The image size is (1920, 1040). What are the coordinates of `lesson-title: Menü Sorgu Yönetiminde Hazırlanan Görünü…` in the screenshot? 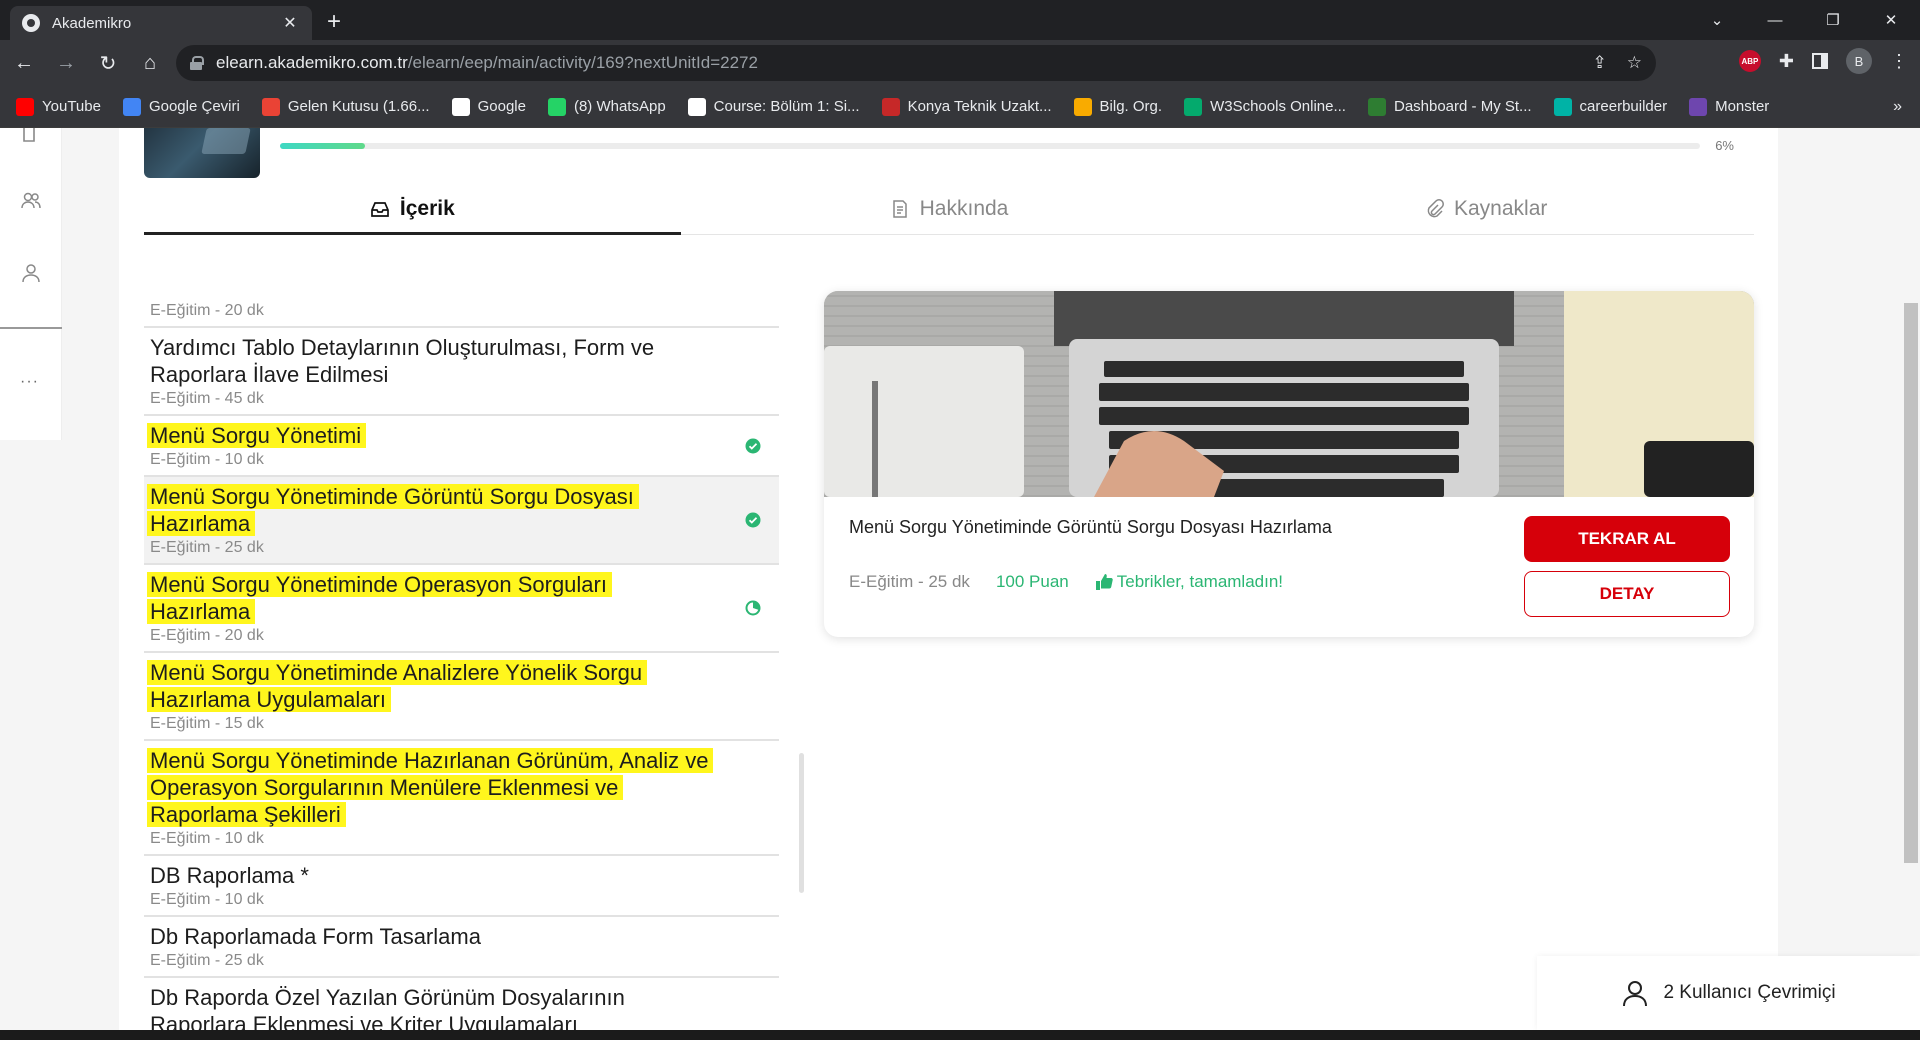 It's located at (429, 787).